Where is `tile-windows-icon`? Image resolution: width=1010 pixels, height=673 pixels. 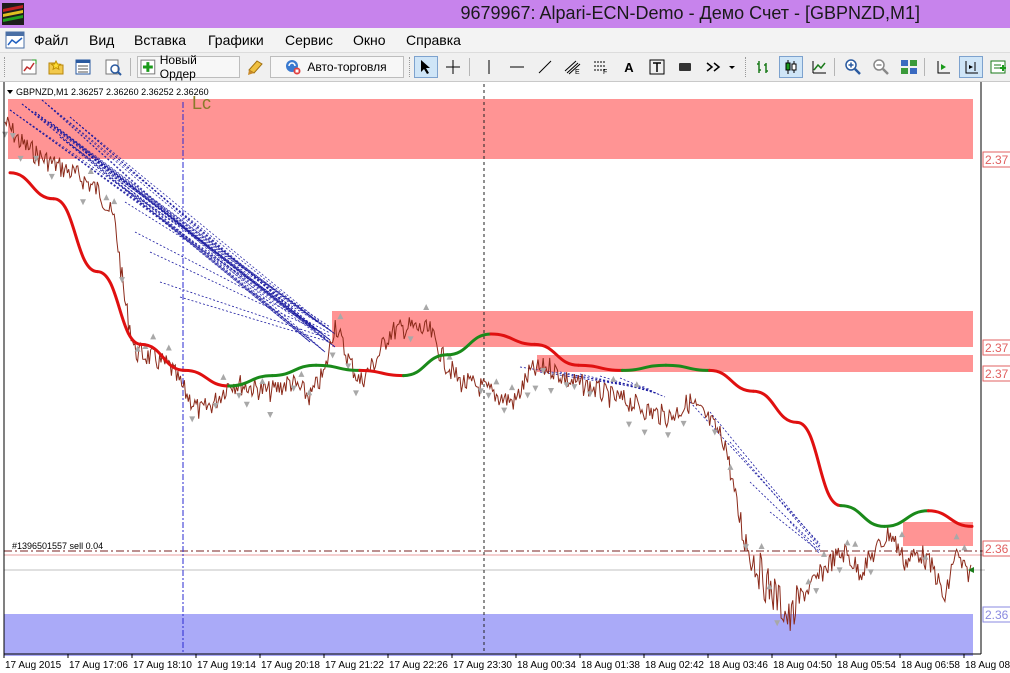
tile-windows-icon is located at coordinates (909, 67).